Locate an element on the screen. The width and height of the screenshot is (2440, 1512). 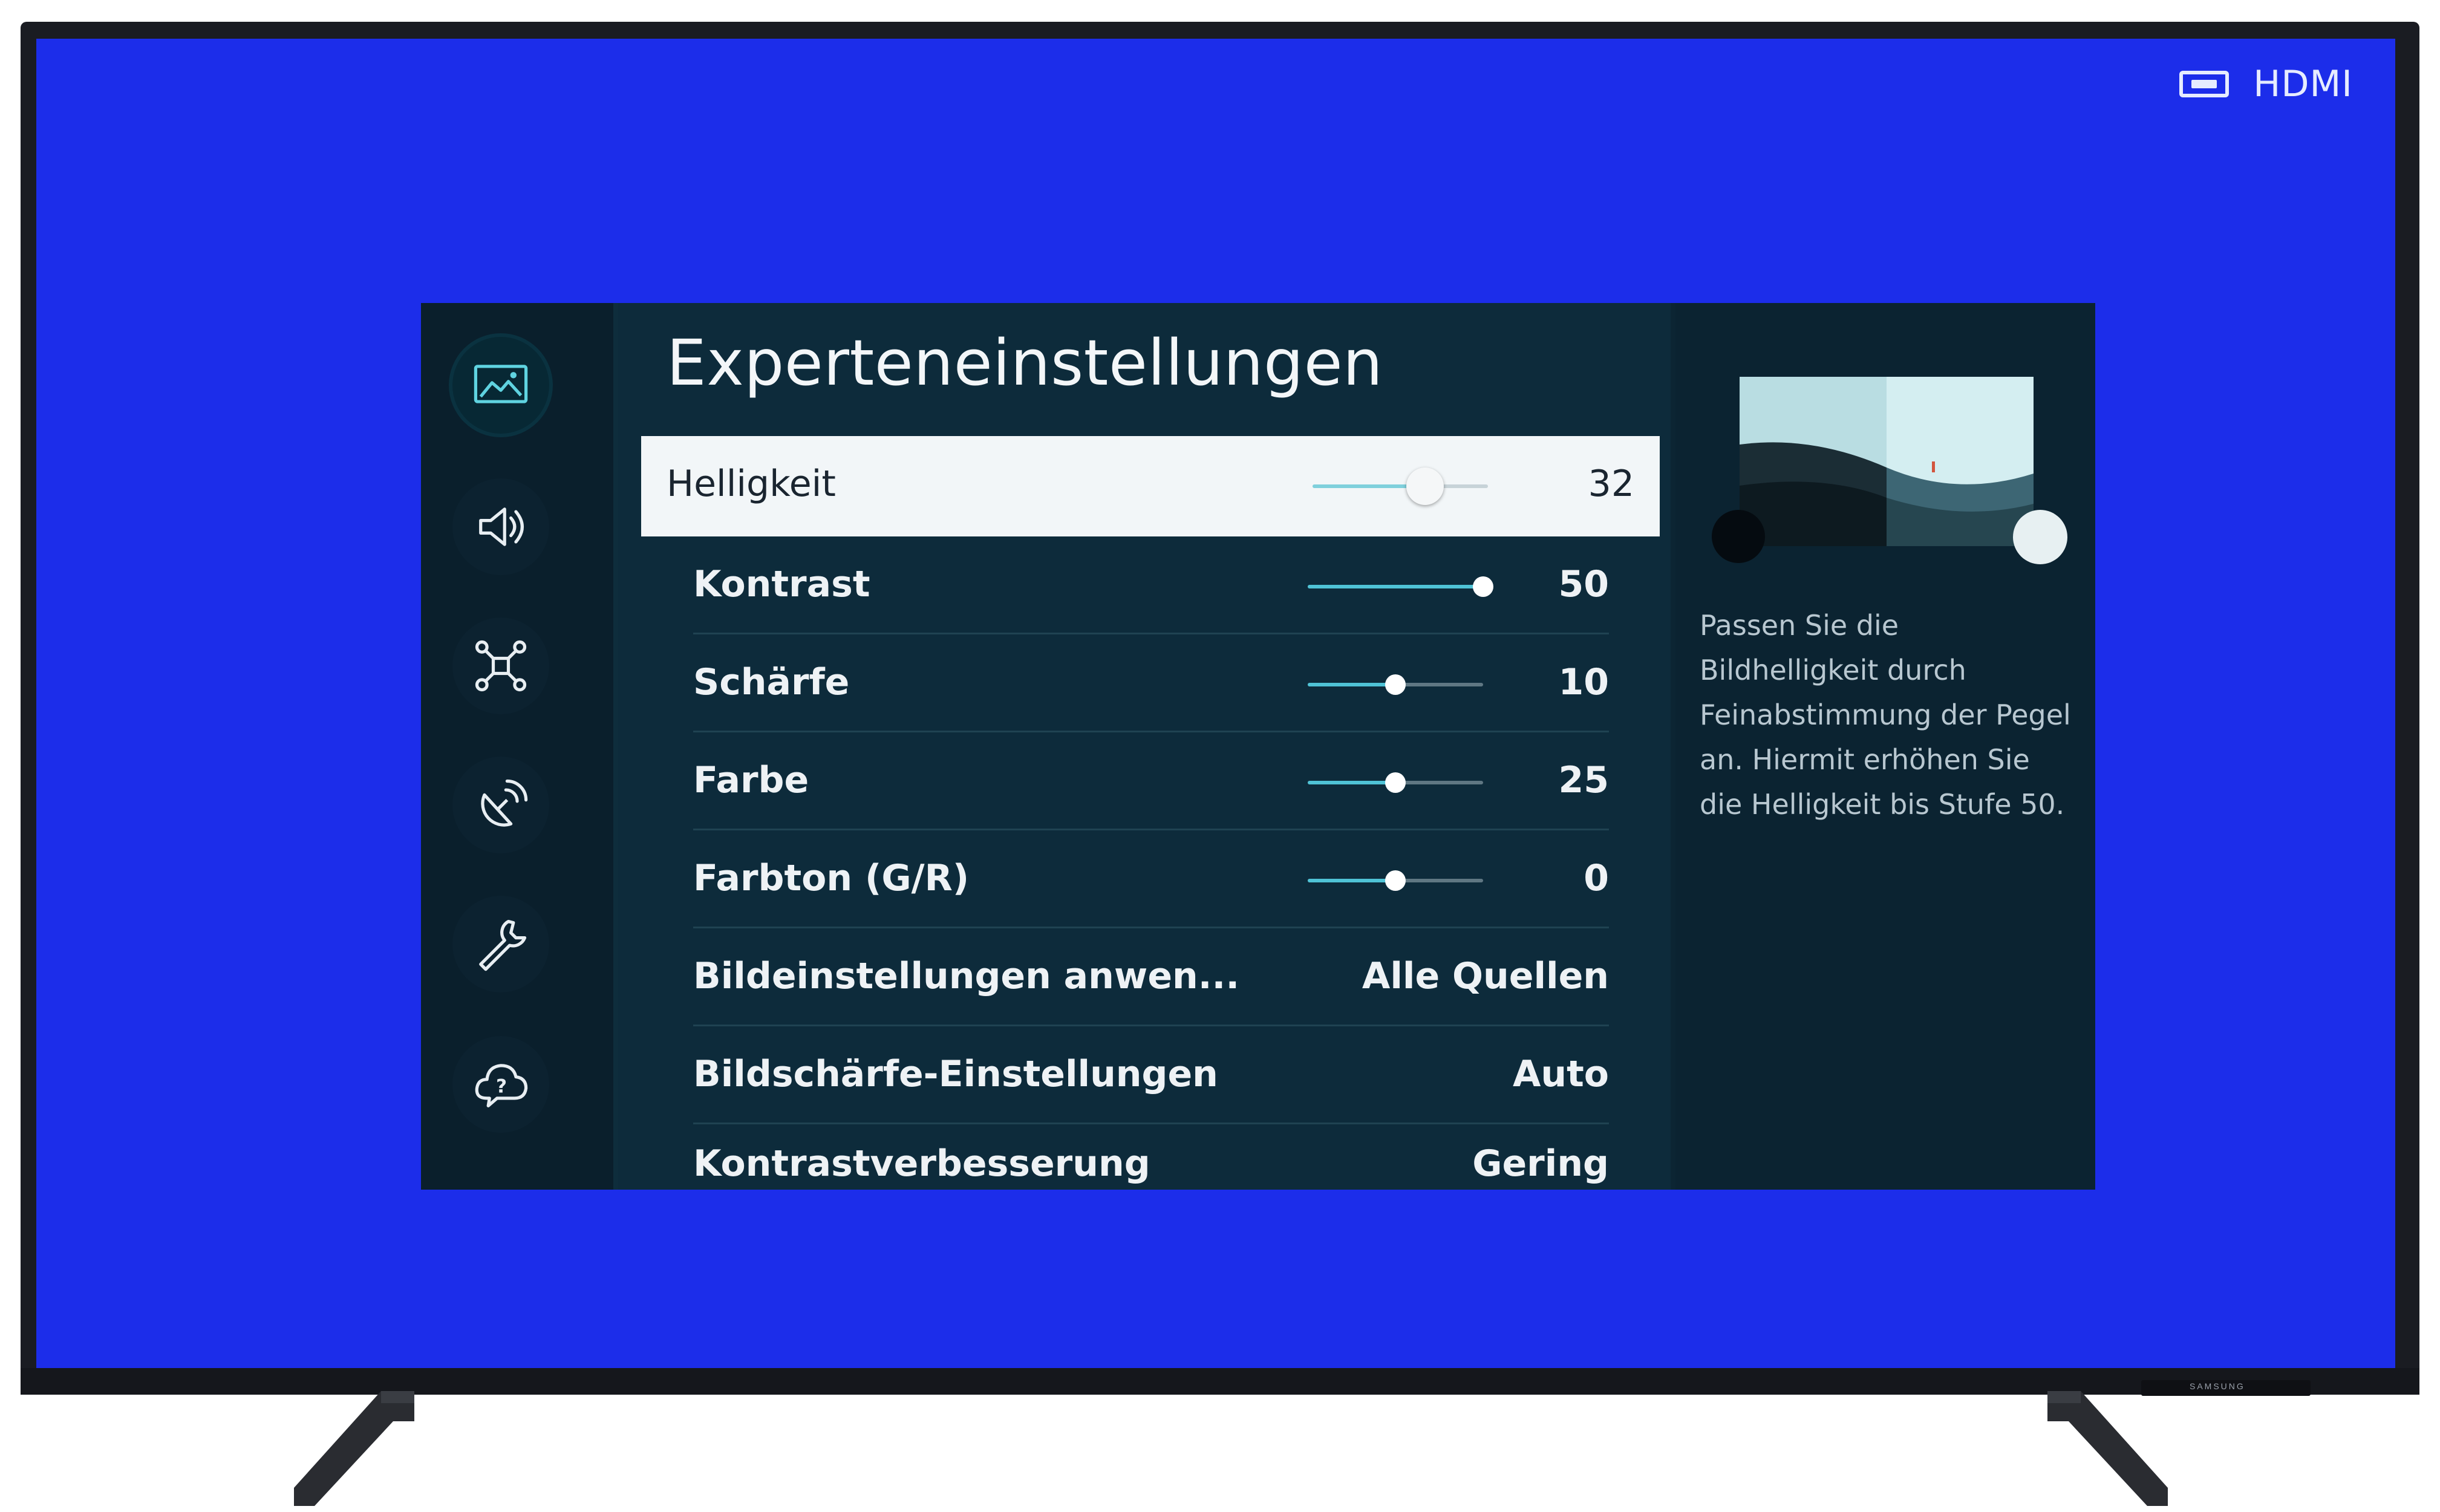
setting-row-bildeinstellungen-anwenden: Bildeinstellungen anwen... Alle Quellen is located at coordinates (1151, 977).